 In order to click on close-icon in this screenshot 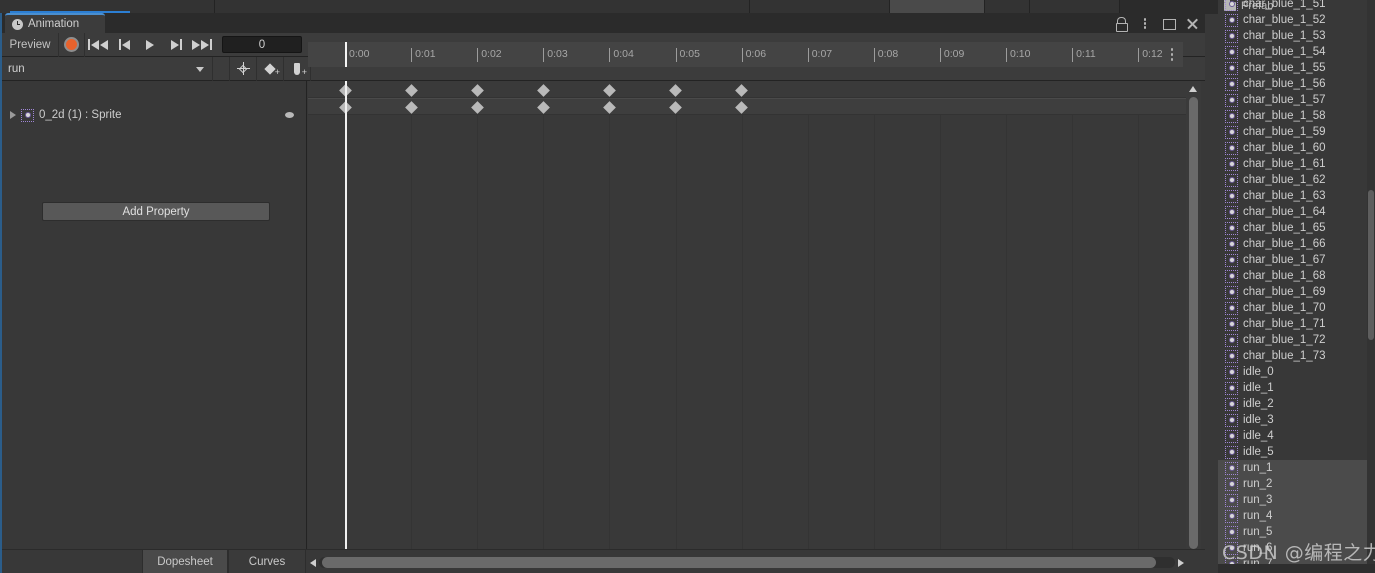, I will do `click(1192, 23)`.